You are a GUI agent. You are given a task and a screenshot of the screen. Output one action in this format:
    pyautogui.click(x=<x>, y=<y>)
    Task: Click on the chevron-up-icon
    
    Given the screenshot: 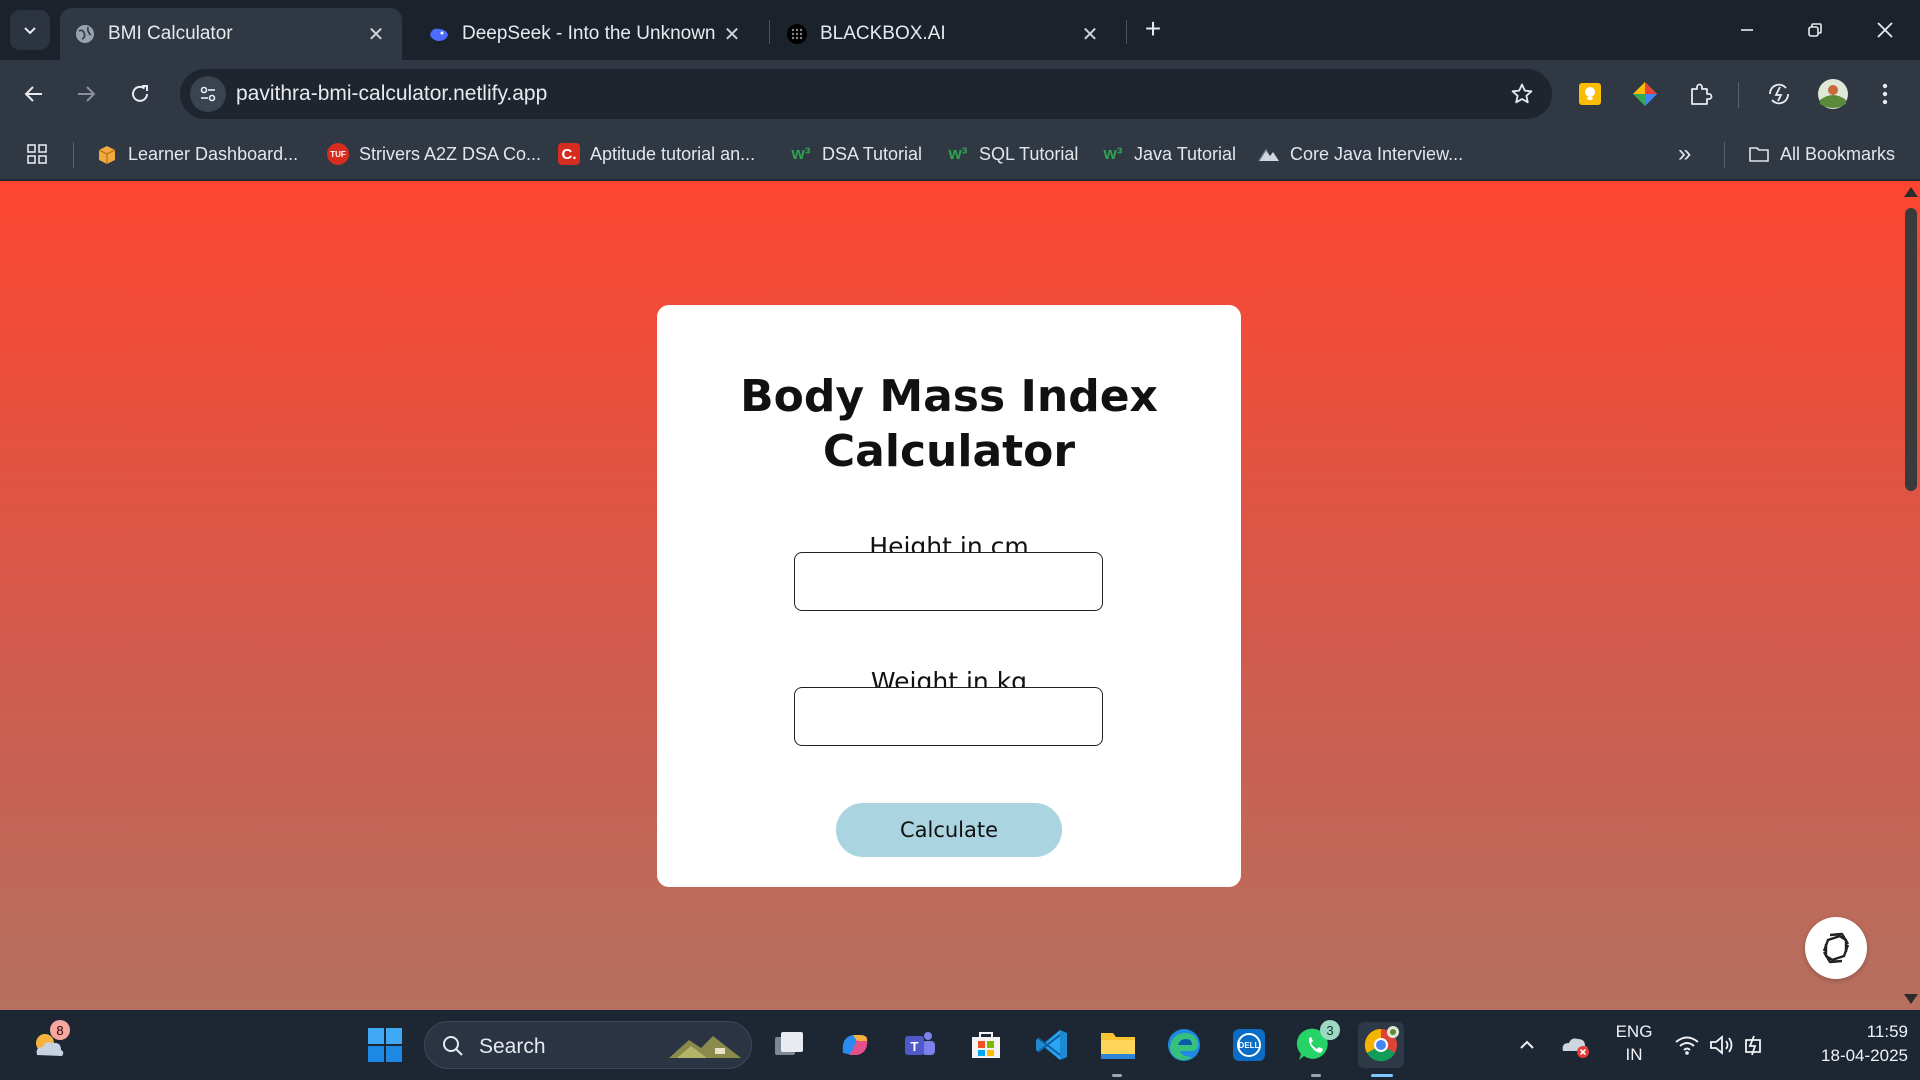 What is the action you would take?
    pyautogui.click(x=1527, y=1044)
    